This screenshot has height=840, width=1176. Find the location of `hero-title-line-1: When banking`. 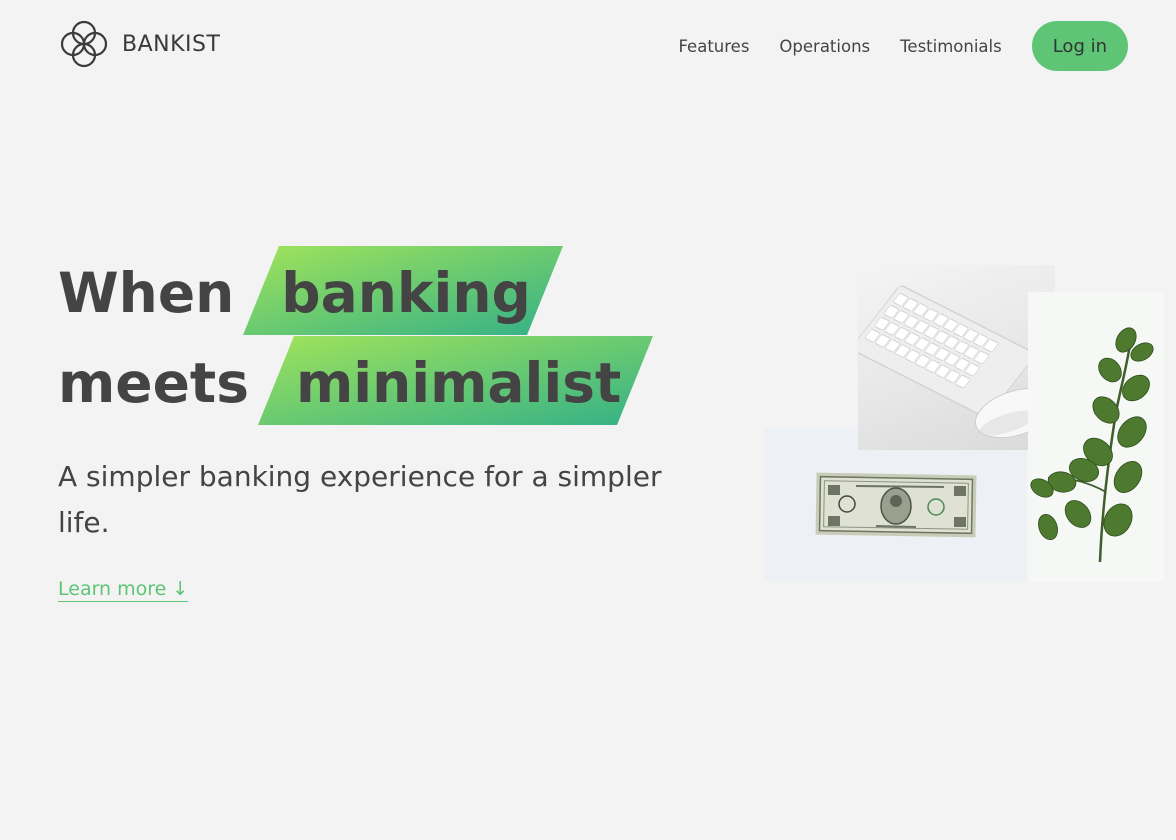

hero-title-line-1: When banking is located at coordinates (339, 292).